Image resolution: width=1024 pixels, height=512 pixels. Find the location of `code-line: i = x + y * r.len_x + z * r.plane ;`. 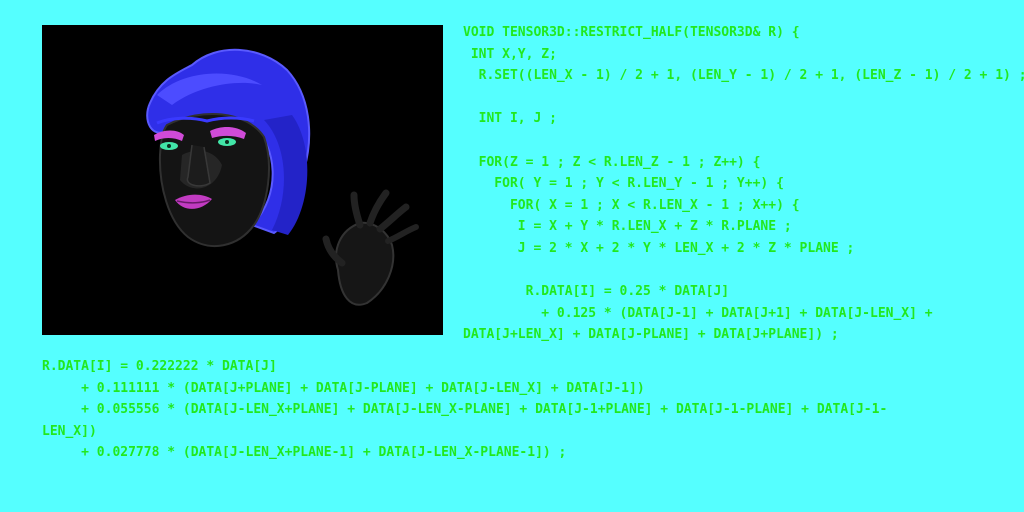

code-line: i = x + y * r.len_x + z * r.plane ; is located at coordinates (627, 227).